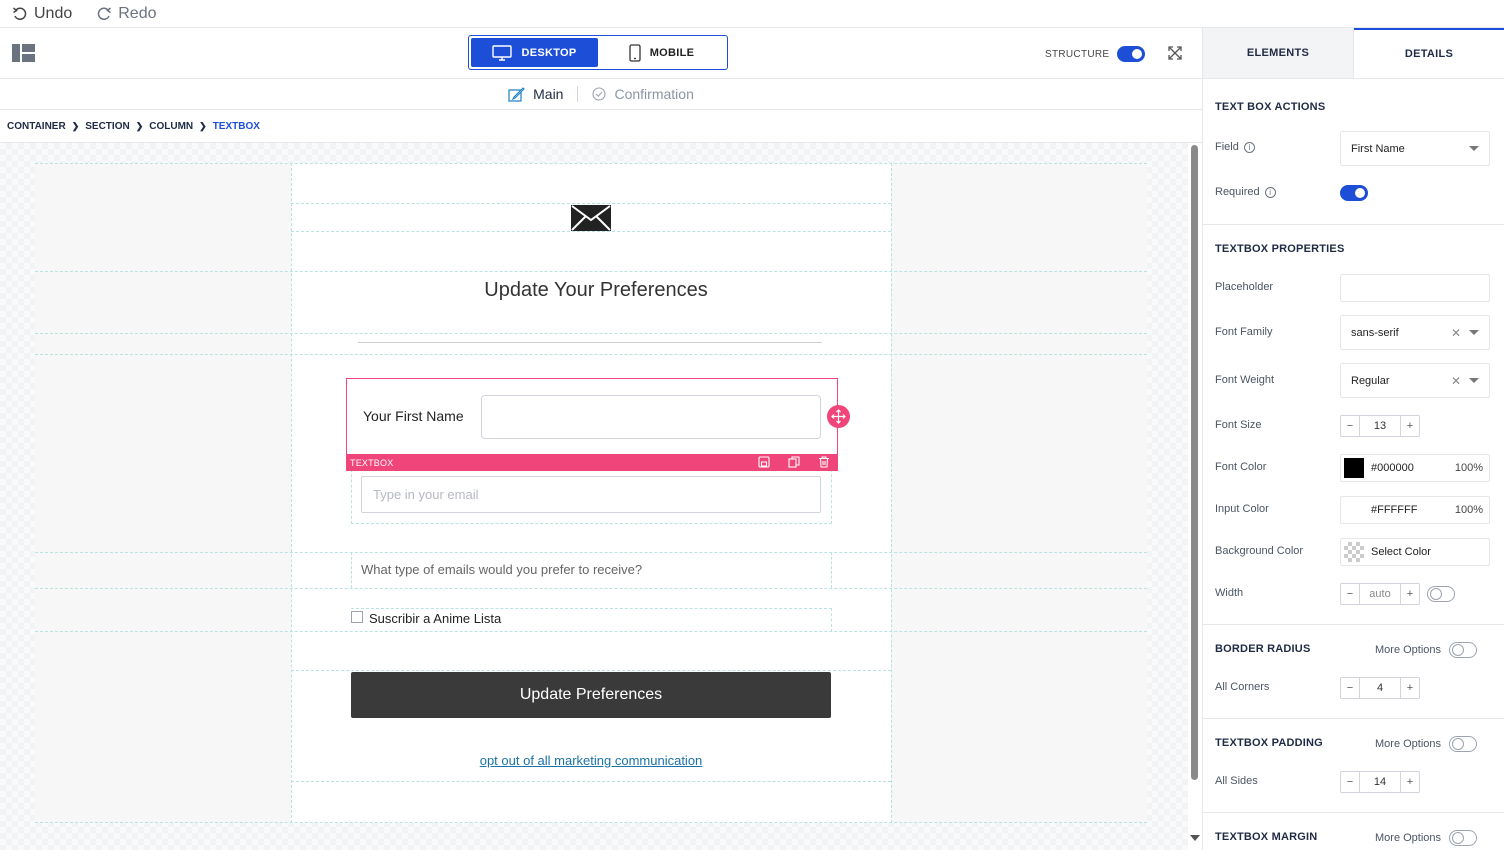 This screenshot has height=850, width=1504. What do you see at coordinates (1380, 426) in the screenshot?
I see `font-size-value: 13` at bounding box center [1380, 426].